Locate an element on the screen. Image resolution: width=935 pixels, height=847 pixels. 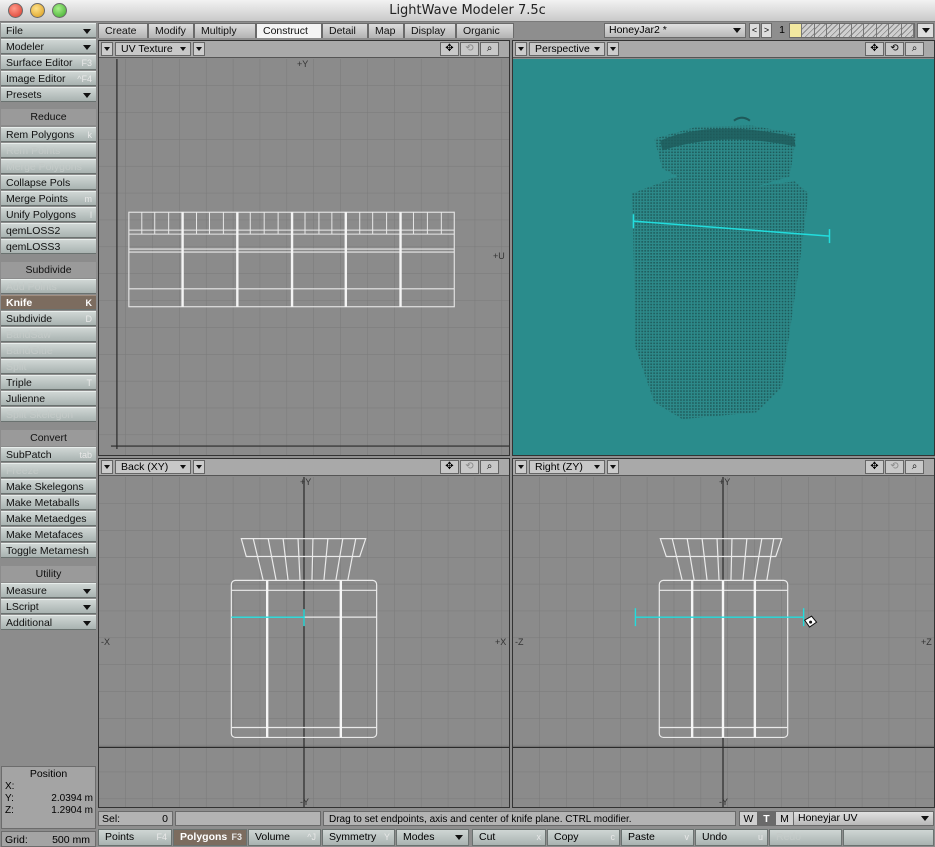
add-points-button: Add Points is located at coordinates (48, 286).